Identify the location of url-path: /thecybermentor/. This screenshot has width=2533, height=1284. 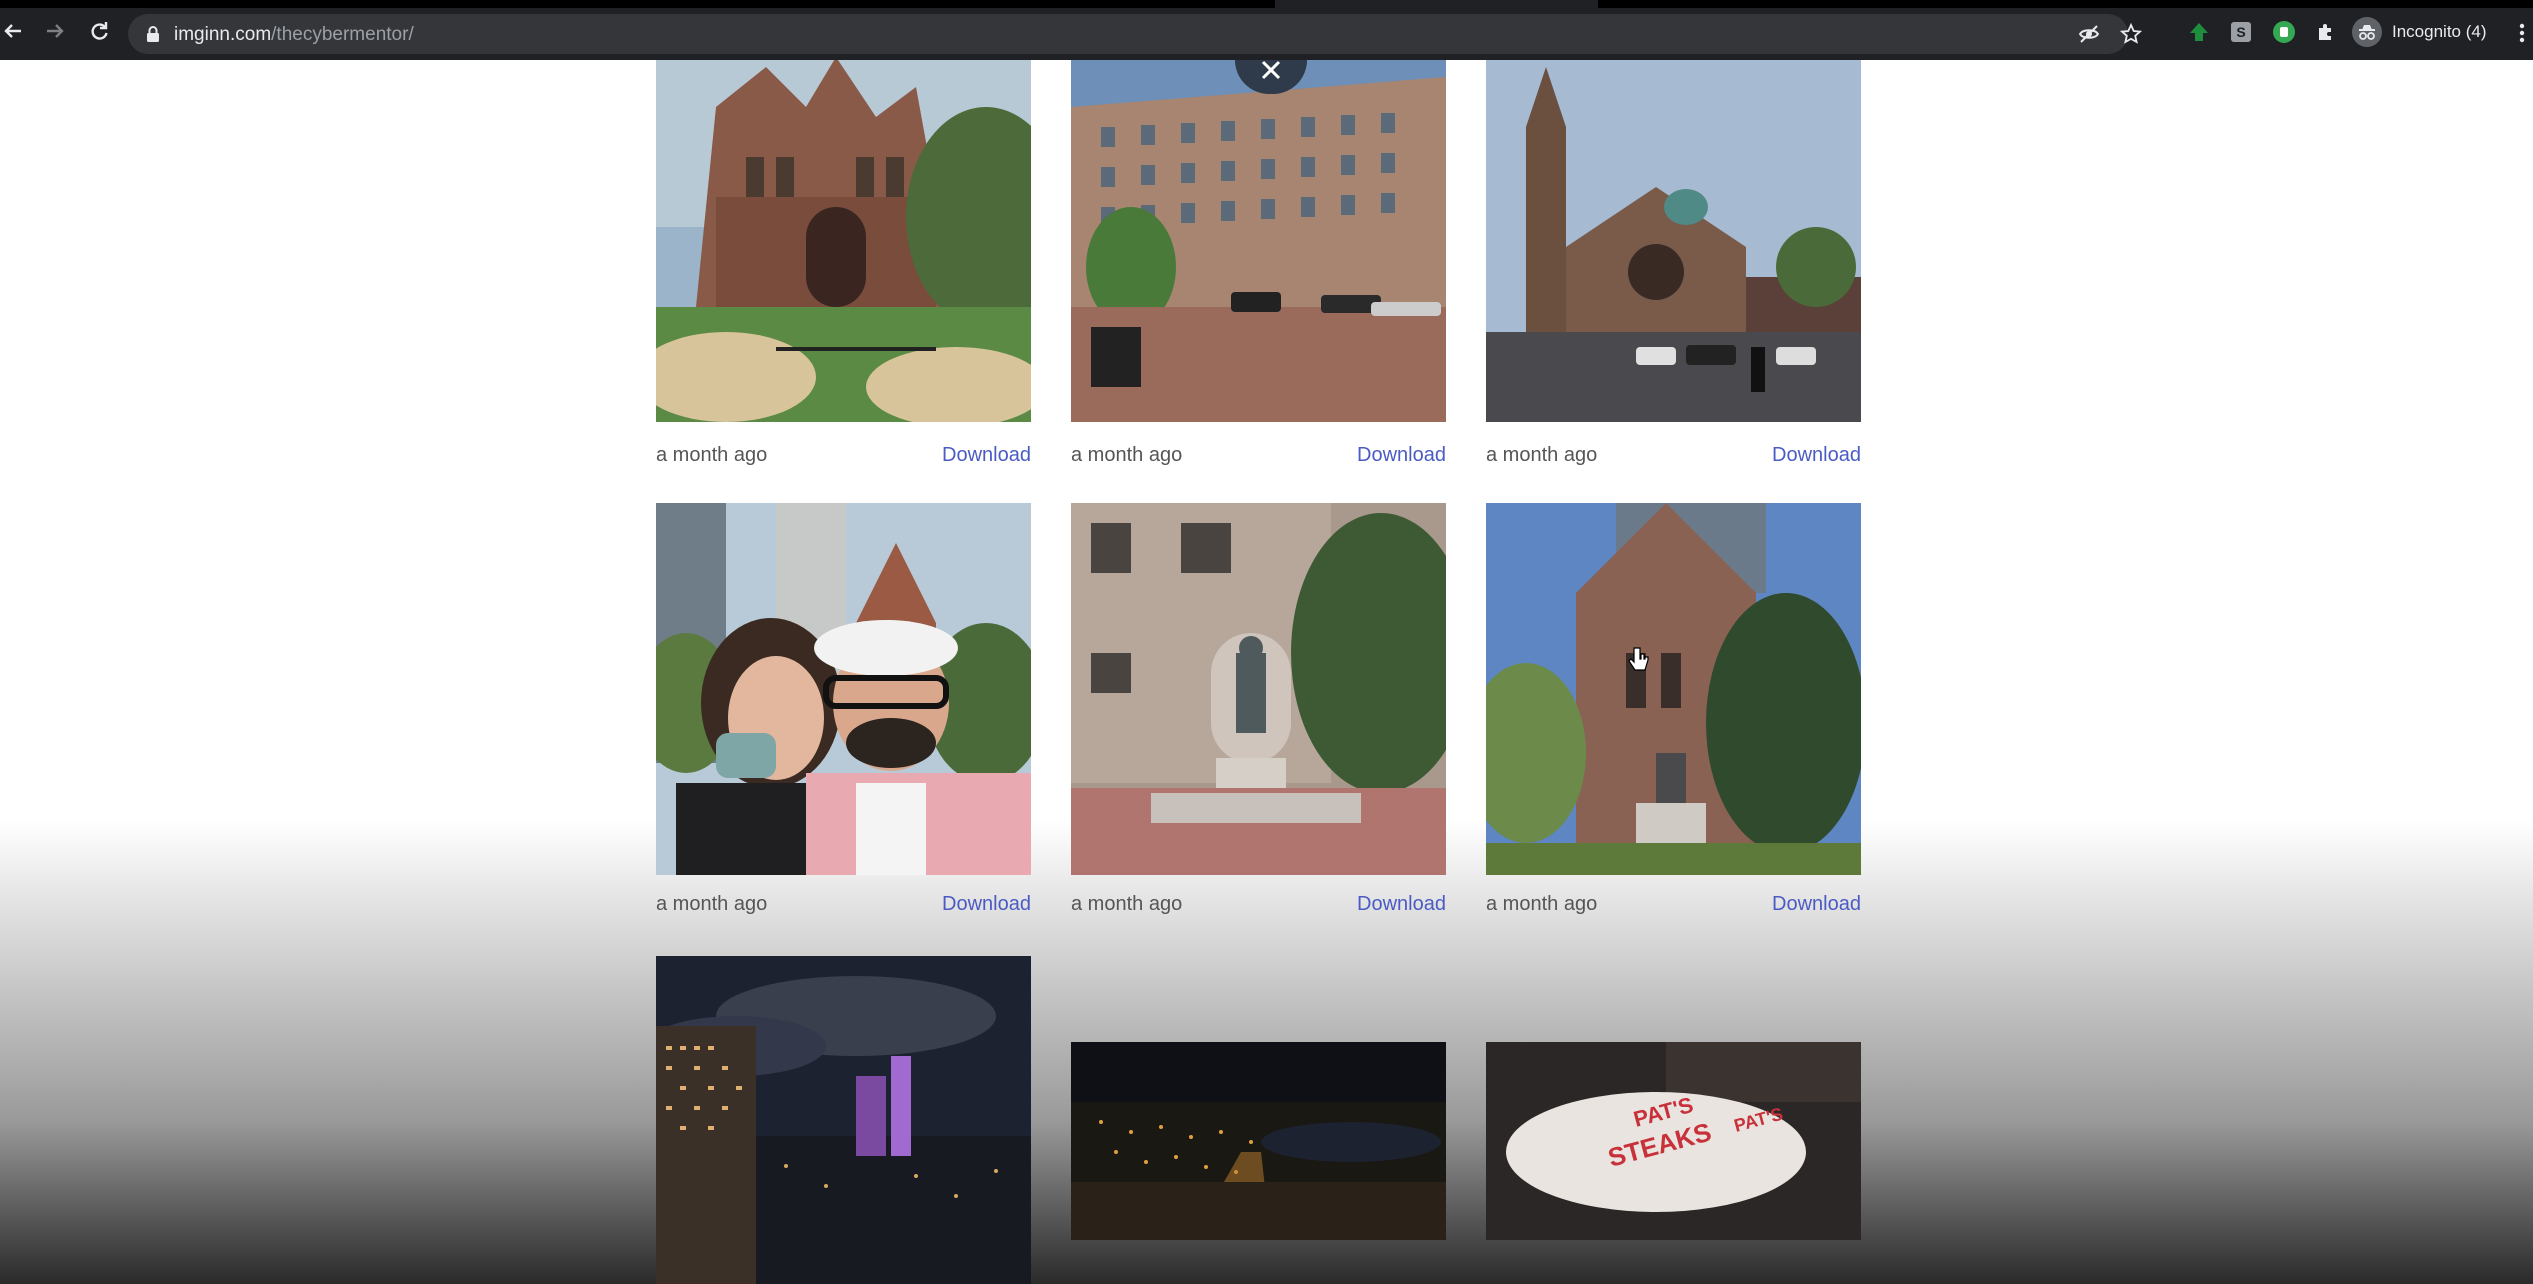
(342, 34).